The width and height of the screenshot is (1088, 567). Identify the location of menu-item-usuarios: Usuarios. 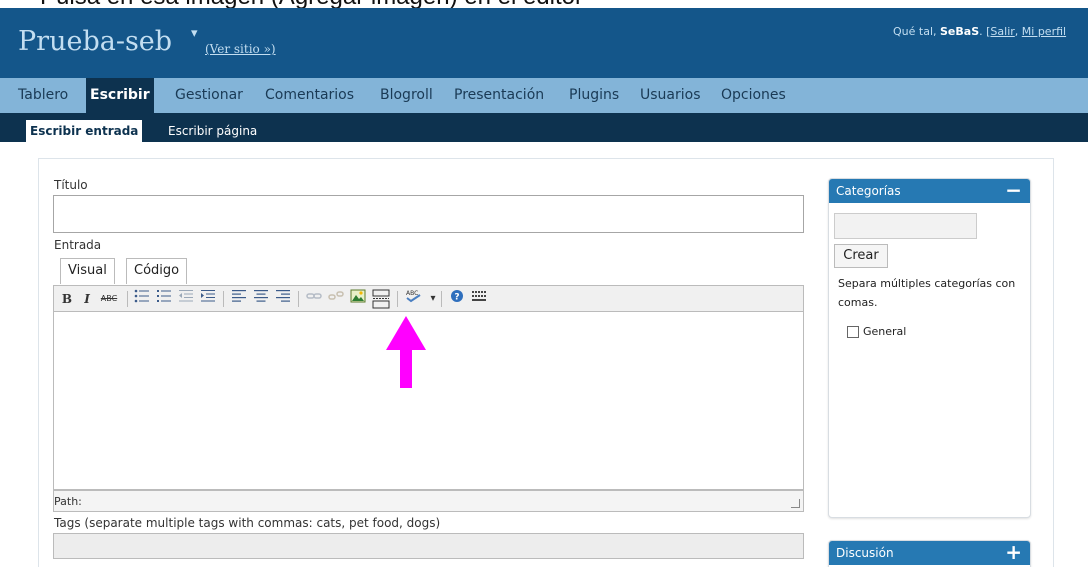
(670, 95).